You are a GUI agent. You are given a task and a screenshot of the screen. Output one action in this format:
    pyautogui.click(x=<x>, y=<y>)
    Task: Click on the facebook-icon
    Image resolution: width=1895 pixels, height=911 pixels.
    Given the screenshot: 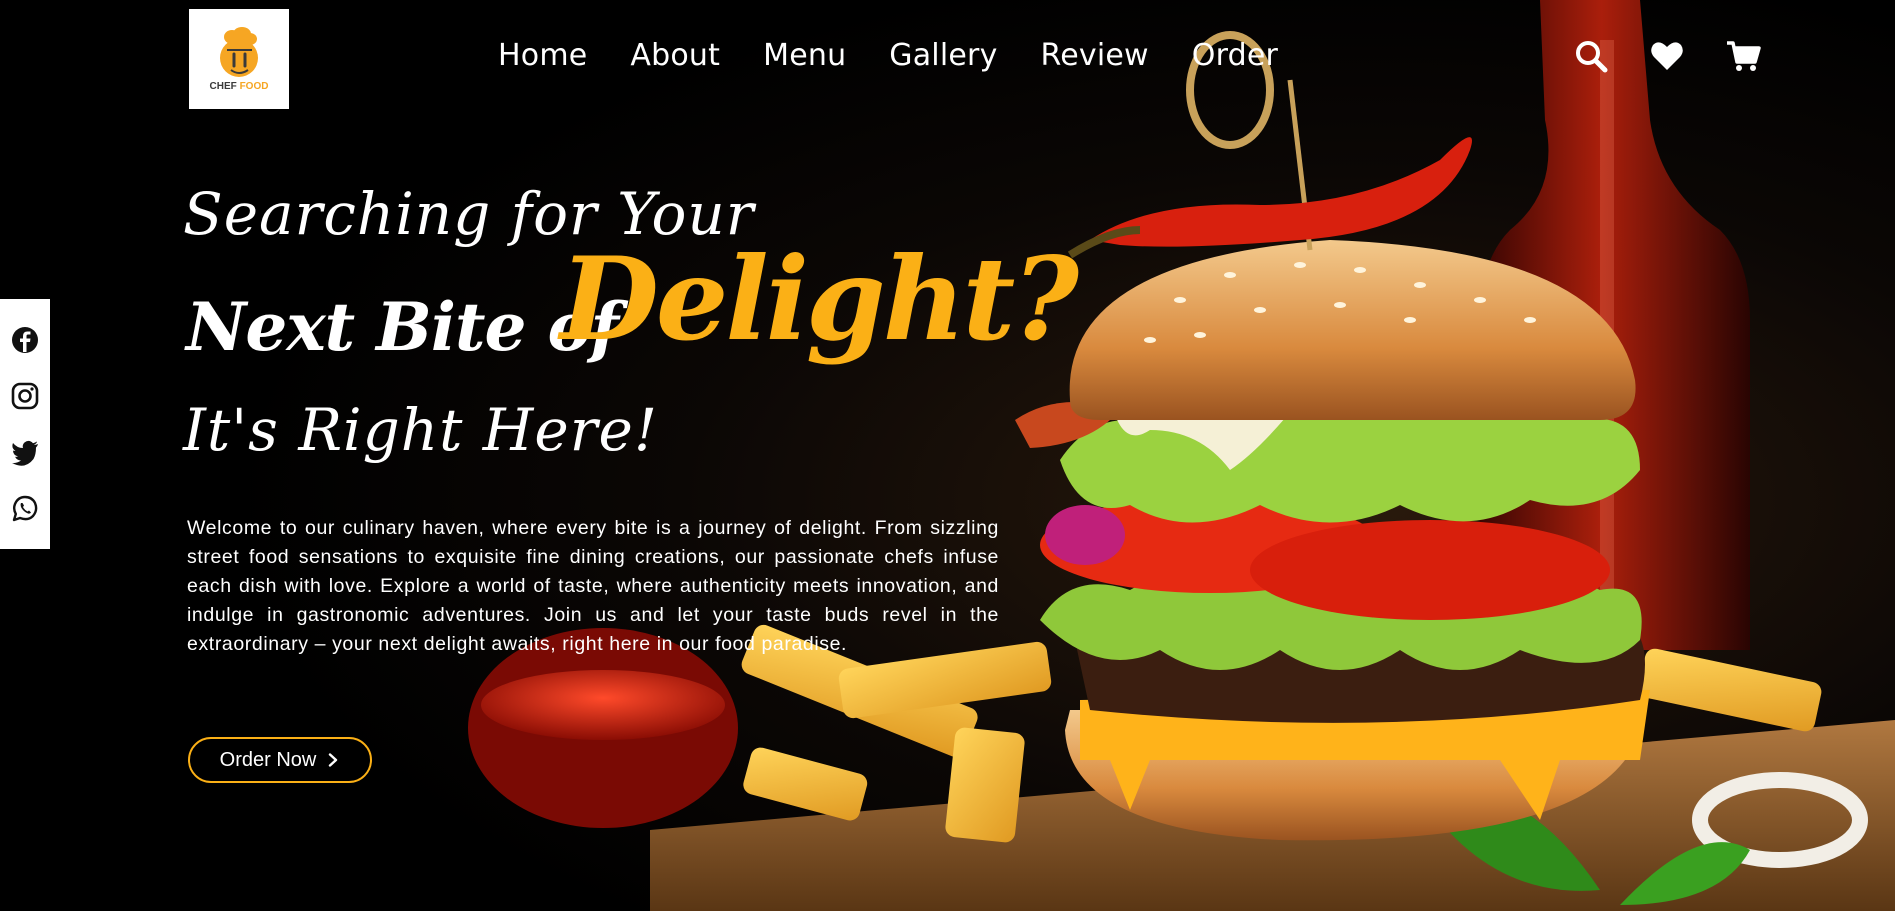 What is the action you would take?
    pyautogui.click(x=25, y=340)
    